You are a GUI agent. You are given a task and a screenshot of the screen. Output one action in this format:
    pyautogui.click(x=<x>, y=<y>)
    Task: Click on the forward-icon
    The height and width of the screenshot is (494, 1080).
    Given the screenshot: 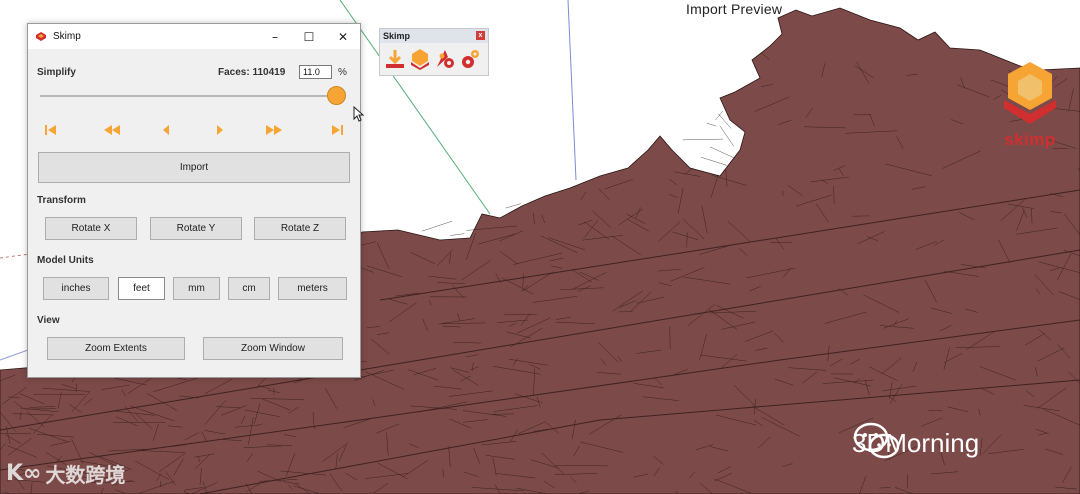 What is the action you would take?
    pyautogui.click(x=220, y=130)
    